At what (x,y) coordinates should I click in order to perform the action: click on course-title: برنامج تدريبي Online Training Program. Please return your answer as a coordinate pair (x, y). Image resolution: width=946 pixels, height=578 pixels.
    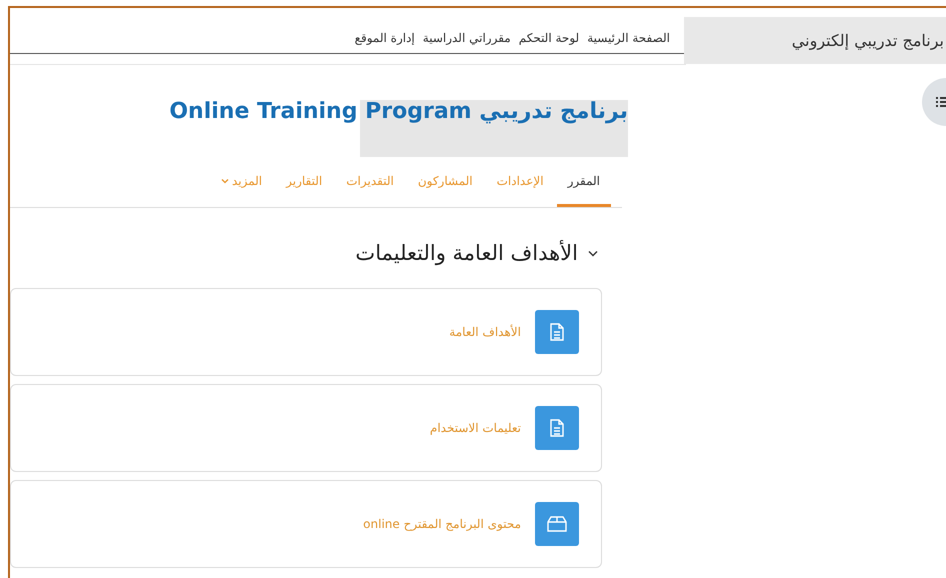
    Looking at the image, I should click on (398, 112).